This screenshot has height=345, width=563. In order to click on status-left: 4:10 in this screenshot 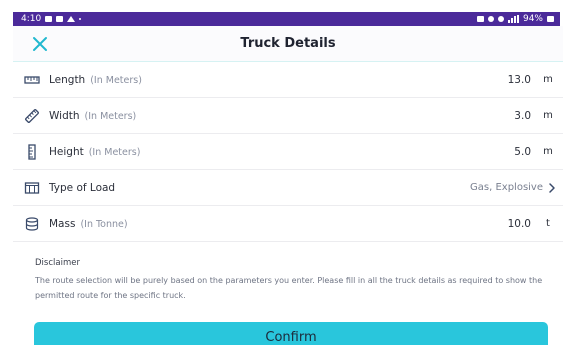, I will do `click(51, 19)`.